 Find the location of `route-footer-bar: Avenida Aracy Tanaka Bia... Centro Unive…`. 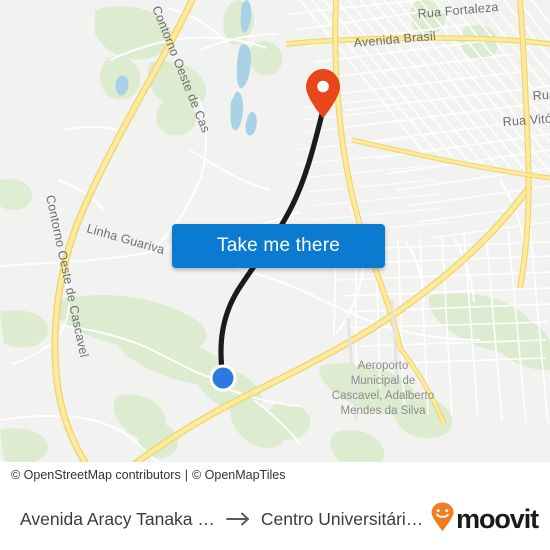

route-footer-bar: Avenida Aracy Tanaka Bia... Centro Unive… is located at coordinates (275, 519).